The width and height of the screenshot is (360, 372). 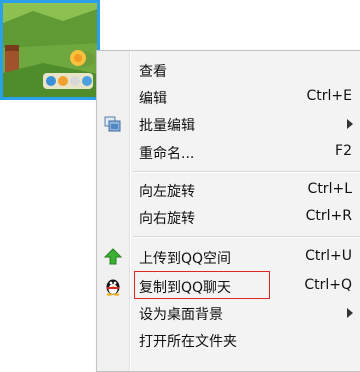 What do you see at coordinates (343, 151) in the screenshot?
I see `menu-item-shortcut: F2` at bounding box center [343, 151].